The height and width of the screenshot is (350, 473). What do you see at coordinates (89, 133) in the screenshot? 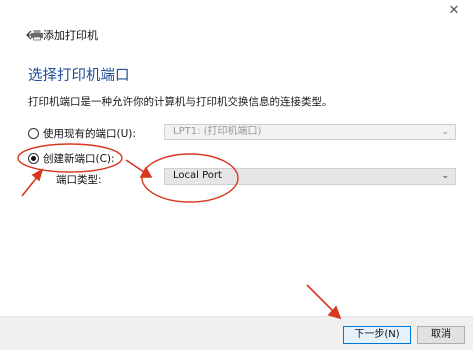
I see `use-existing-port-label: 使用现有的端口(U):` at bounding box center [89, 133].